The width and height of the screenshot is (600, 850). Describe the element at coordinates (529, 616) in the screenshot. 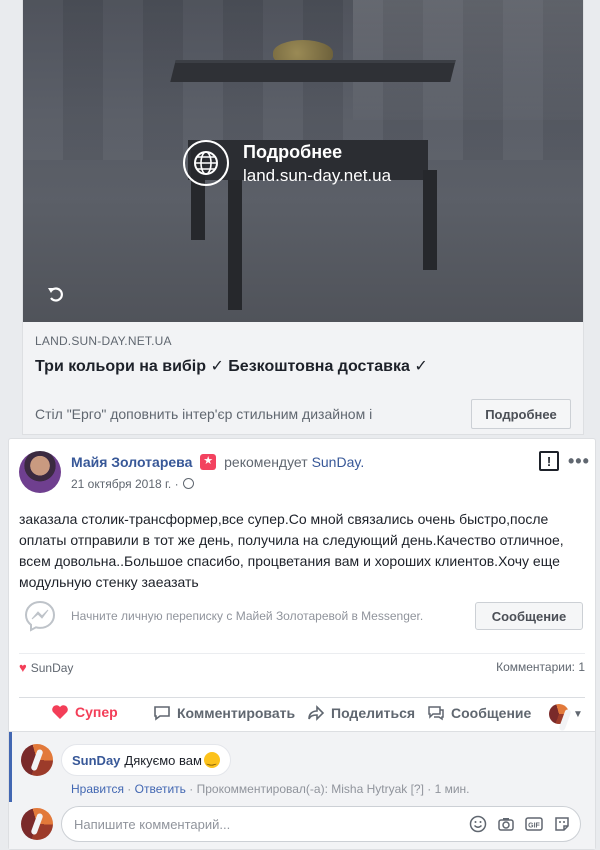

I see `send-message-button: Сообщение` at that location.